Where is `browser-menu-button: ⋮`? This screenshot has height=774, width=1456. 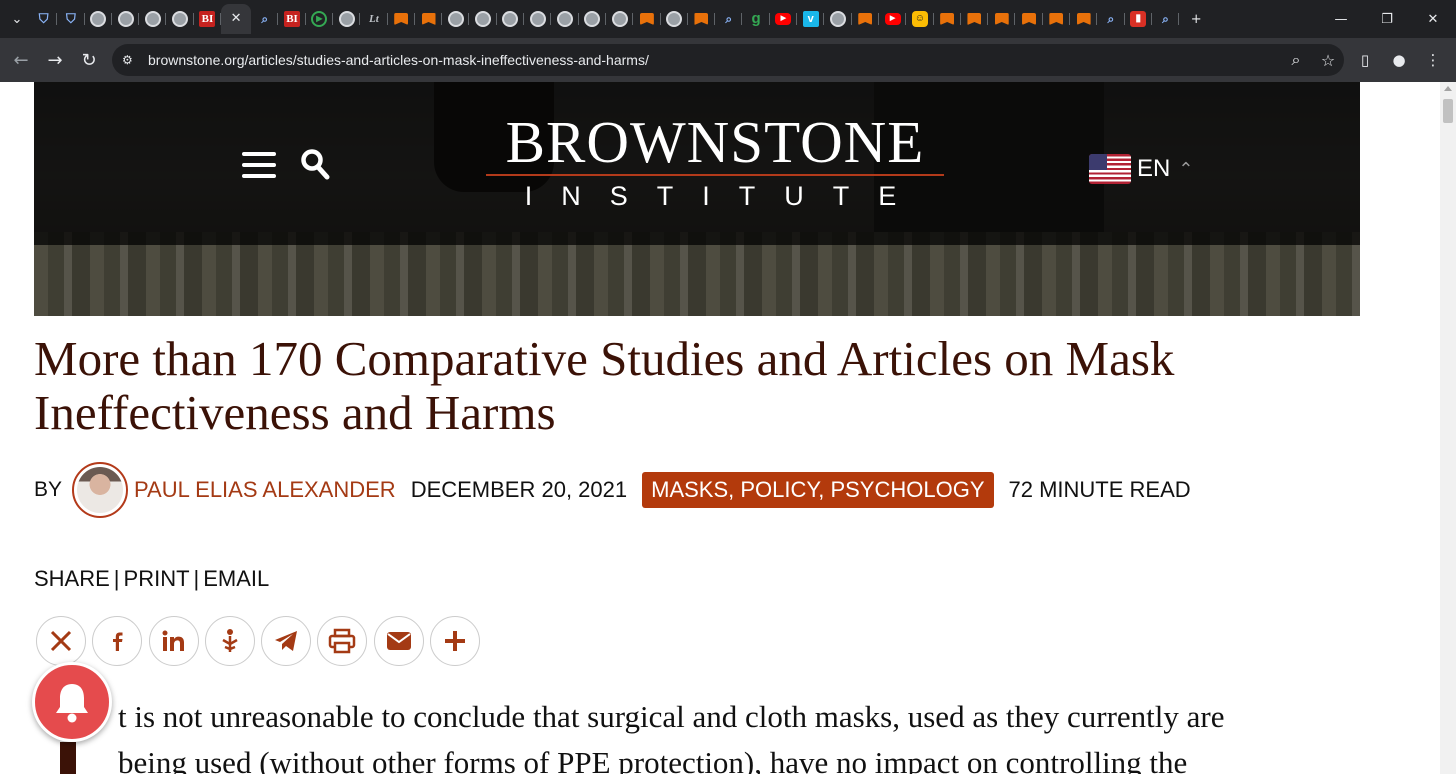
browser-menu-button: ⋮ is located at coordinates (1433, 60).